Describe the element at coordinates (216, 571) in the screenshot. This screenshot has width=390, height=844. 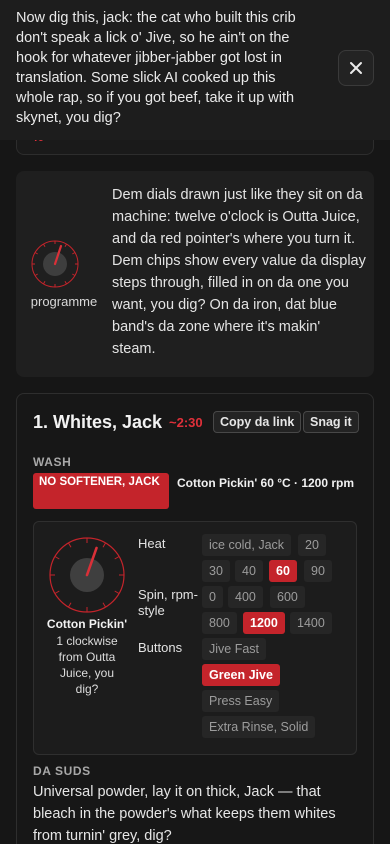
I see `heat-chip-30: 30` at that location.